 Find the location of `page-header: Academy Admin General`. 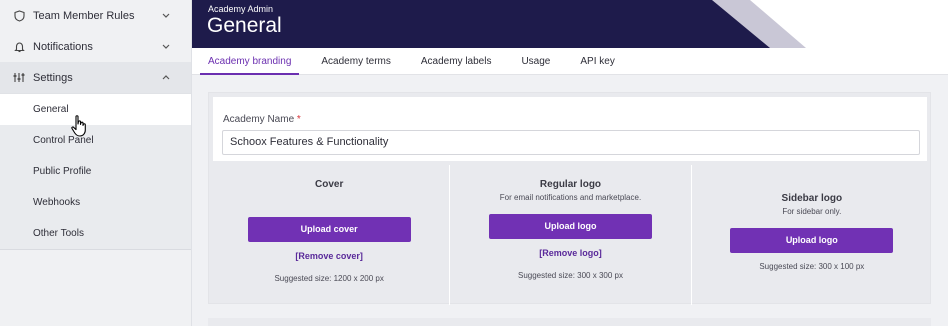

page-header: Academy Admin General is located at coordinates (570, 24).